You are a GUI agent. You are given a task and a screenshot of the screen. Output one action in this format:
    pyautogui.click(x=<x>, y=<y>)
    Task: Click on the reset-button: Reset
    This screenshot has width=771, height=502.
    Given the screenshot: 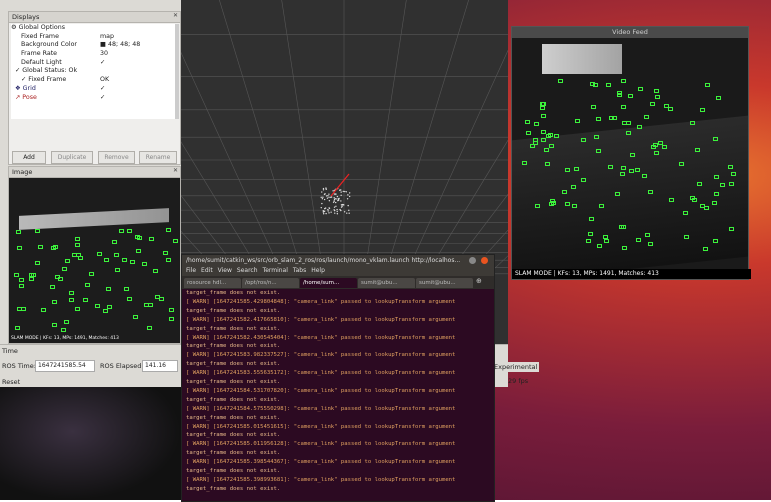 What is the action you would take?
    pyautogui.click(x=11, y=382)
    